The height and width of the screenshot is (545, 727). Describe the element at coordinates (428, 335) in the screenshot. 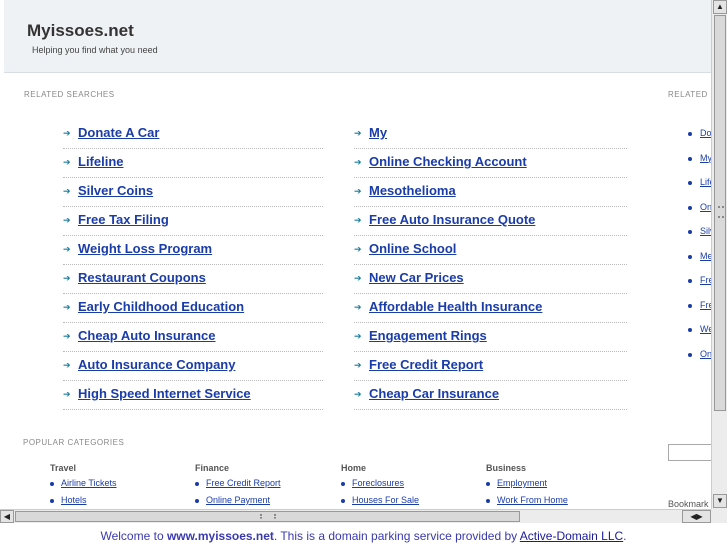

I see `related-search-link: Engagement Rings` at that location.